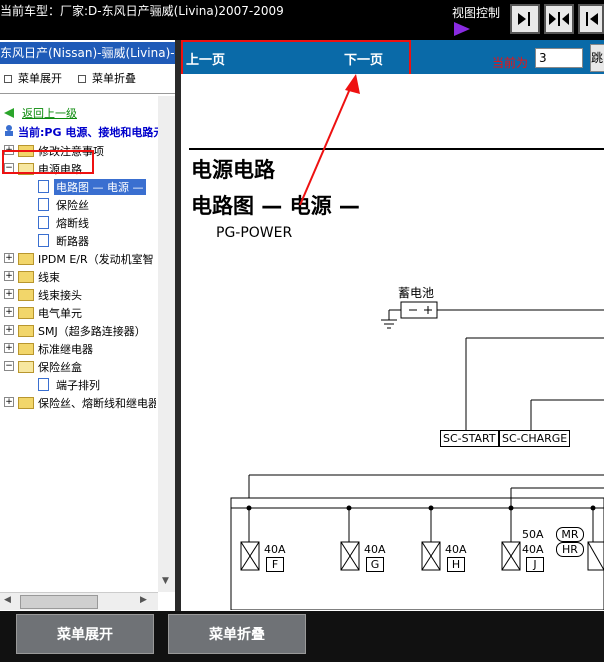 The width and height of the screenshot is (604, 662). What do you see at coordinates (9, 366) in the screenshot?
I see `tree-collapse-icon: −` at bounding box center [9, 366].